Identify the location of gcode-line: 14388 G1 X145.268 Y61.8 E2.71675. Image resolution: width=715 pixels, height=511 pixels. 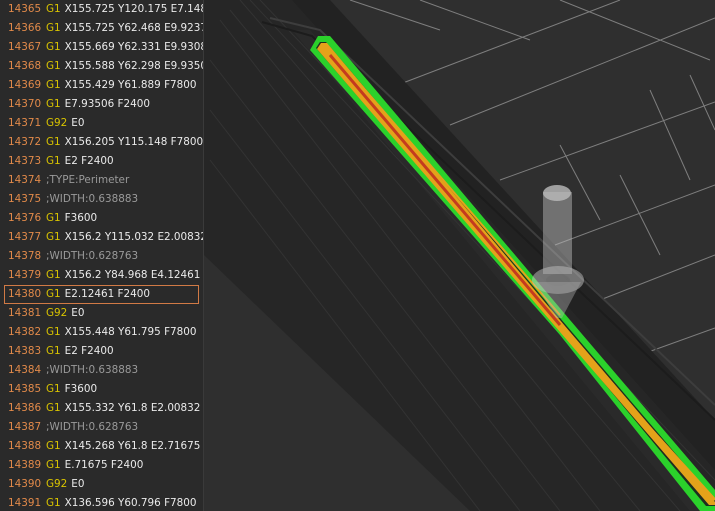
(101, 446).